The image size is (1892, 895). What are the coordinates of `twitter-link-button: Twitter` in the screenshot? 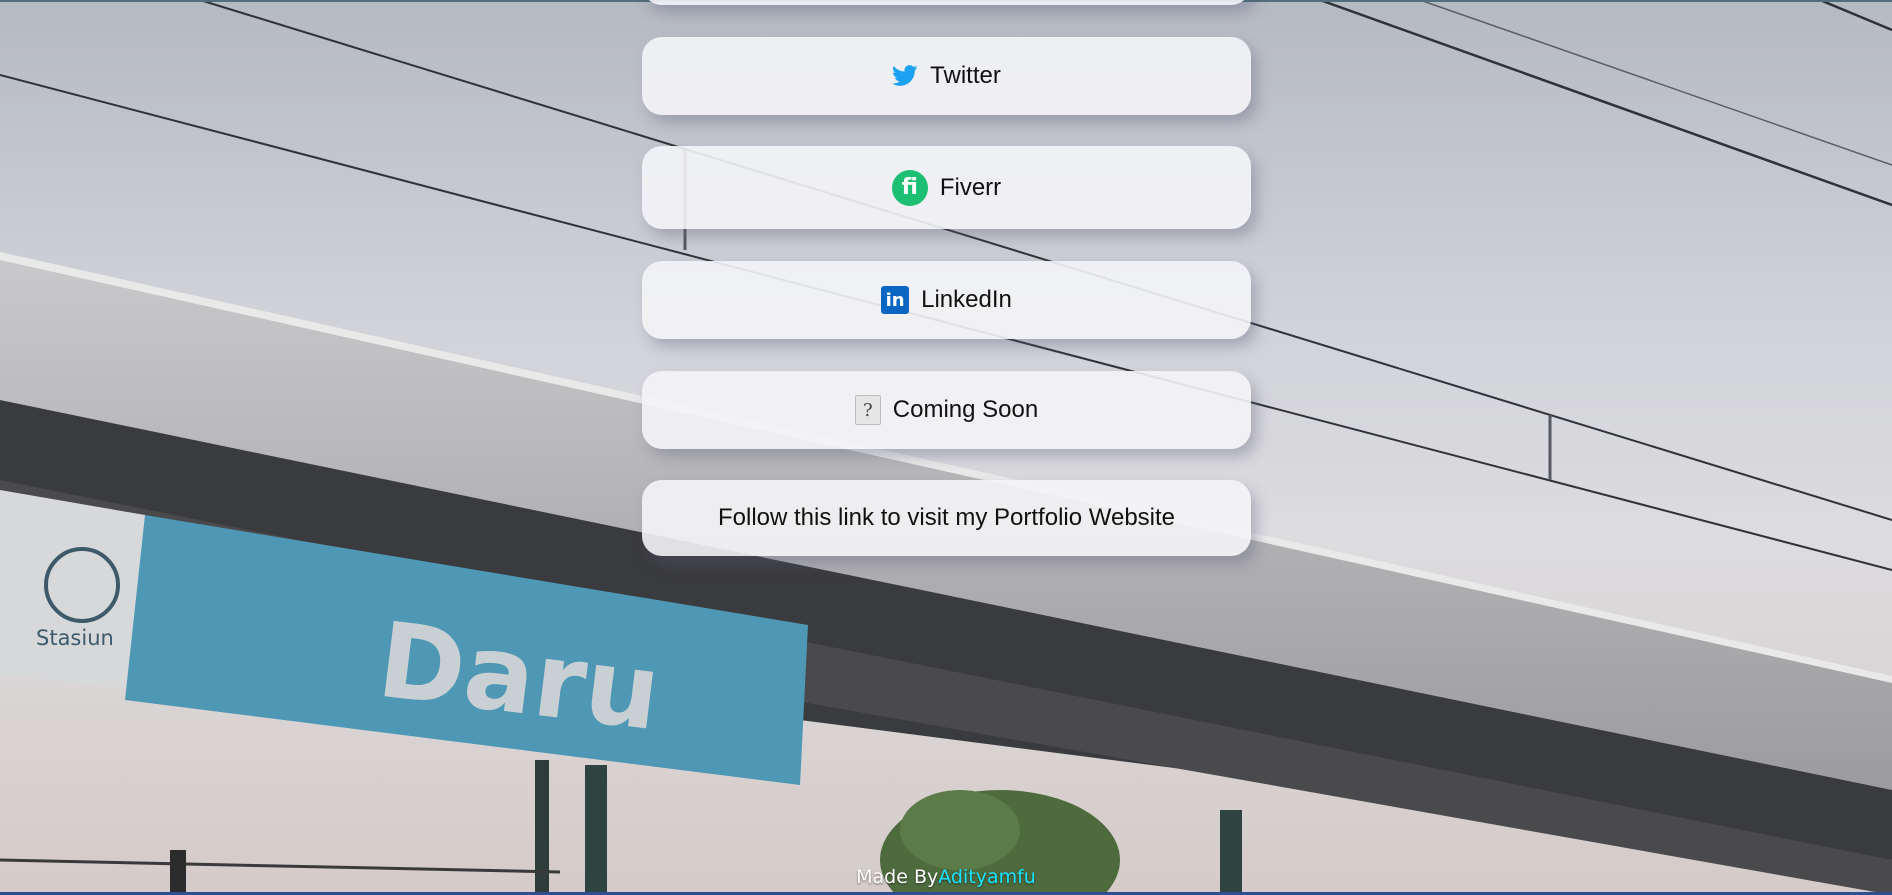 It's located at (946, 76).